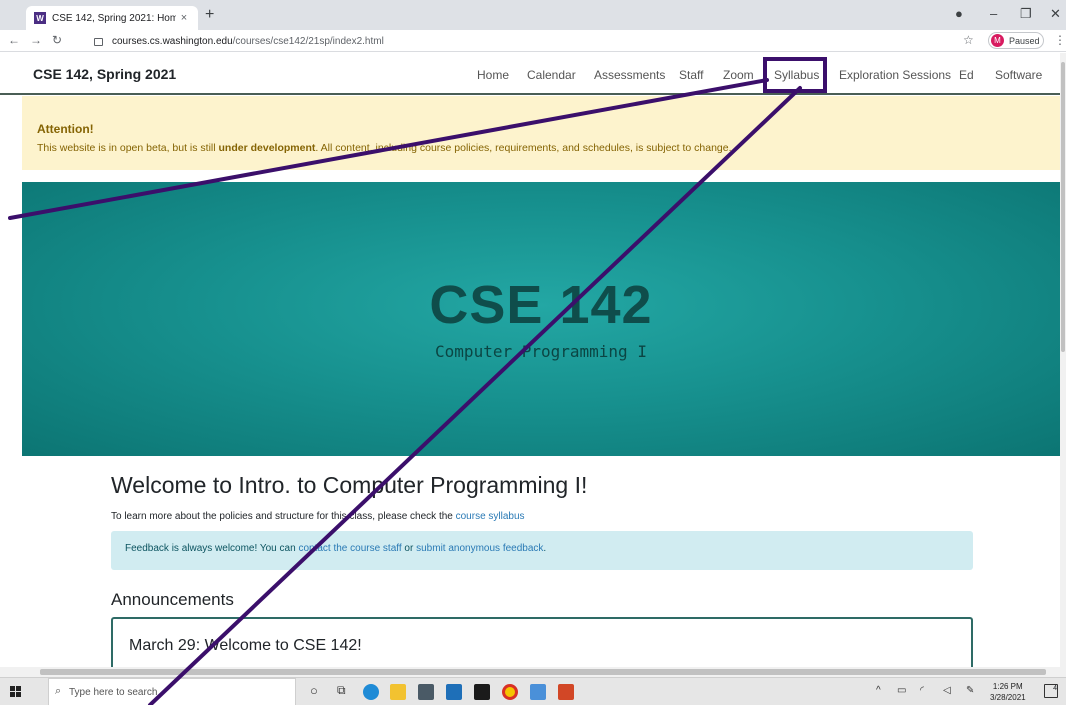 The image size is (1066, 705). Describe the element at coordinates (997, 40) in the screenshot. I see `avatar: M` at that location.